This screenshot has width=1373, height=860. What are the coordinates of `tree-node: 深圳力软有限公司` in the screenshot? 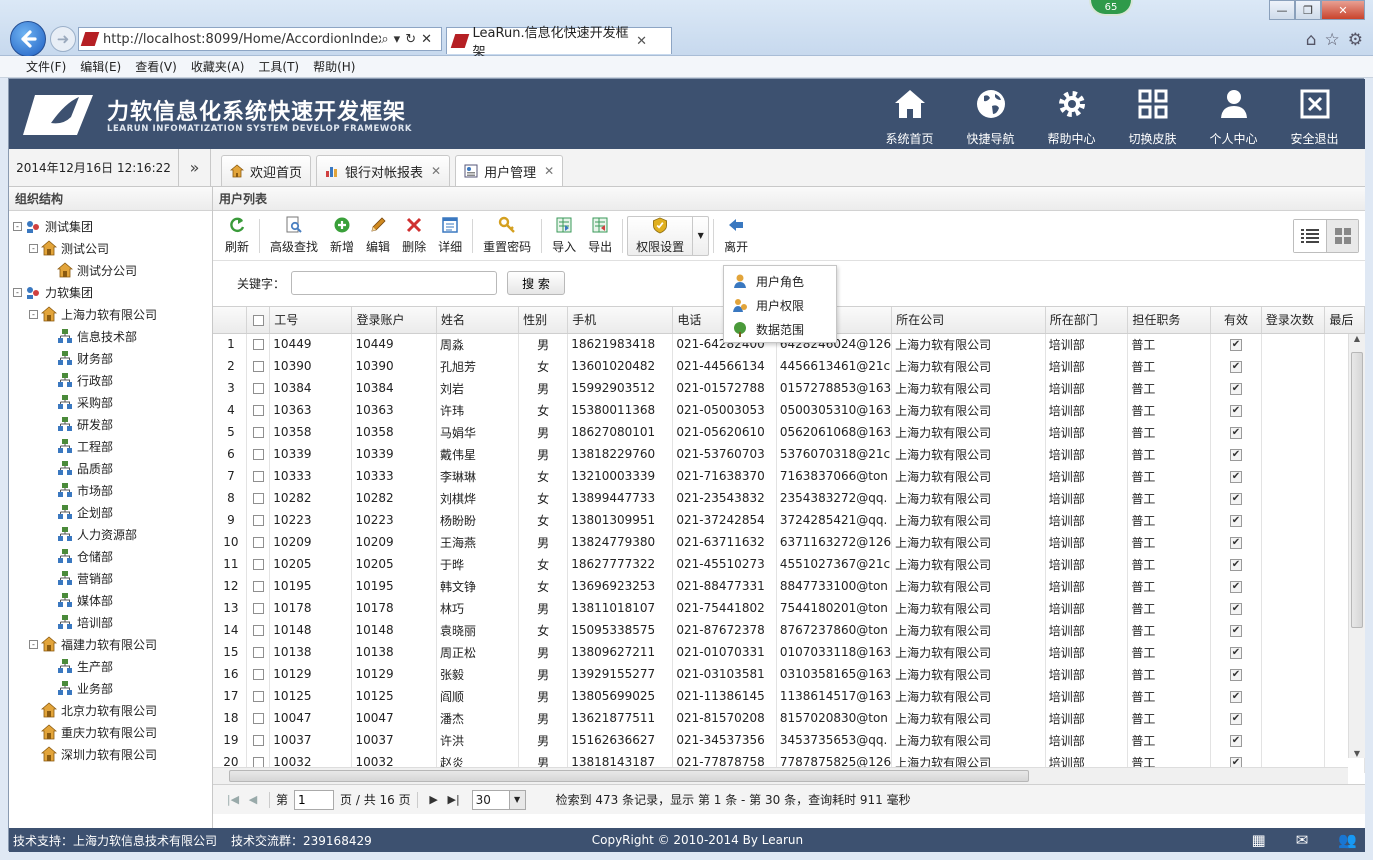 It's located at (110, 754).